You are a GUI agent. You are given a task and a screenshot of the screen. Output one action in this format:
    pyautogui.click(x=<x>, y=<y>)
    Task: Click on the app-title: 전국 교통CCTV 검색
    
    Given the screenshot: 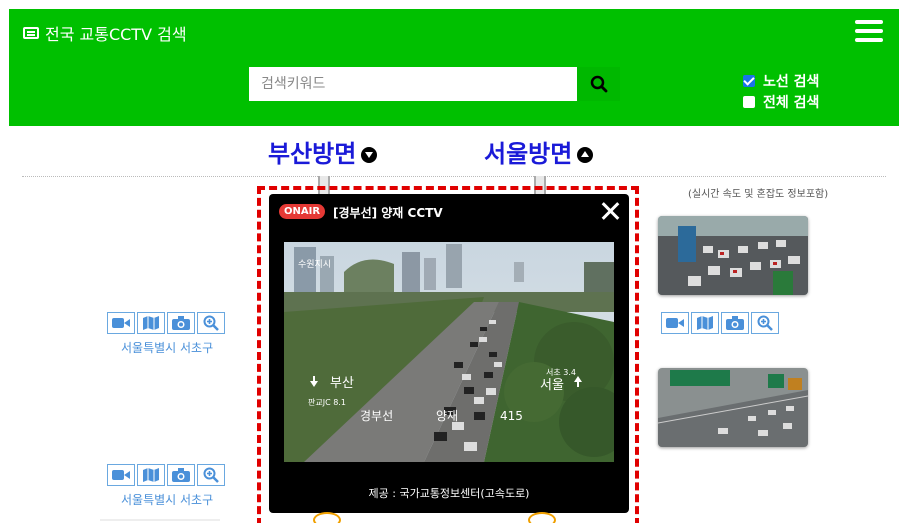 What is the action you would take?
    pyautogui.click(x=105, y=33)
    